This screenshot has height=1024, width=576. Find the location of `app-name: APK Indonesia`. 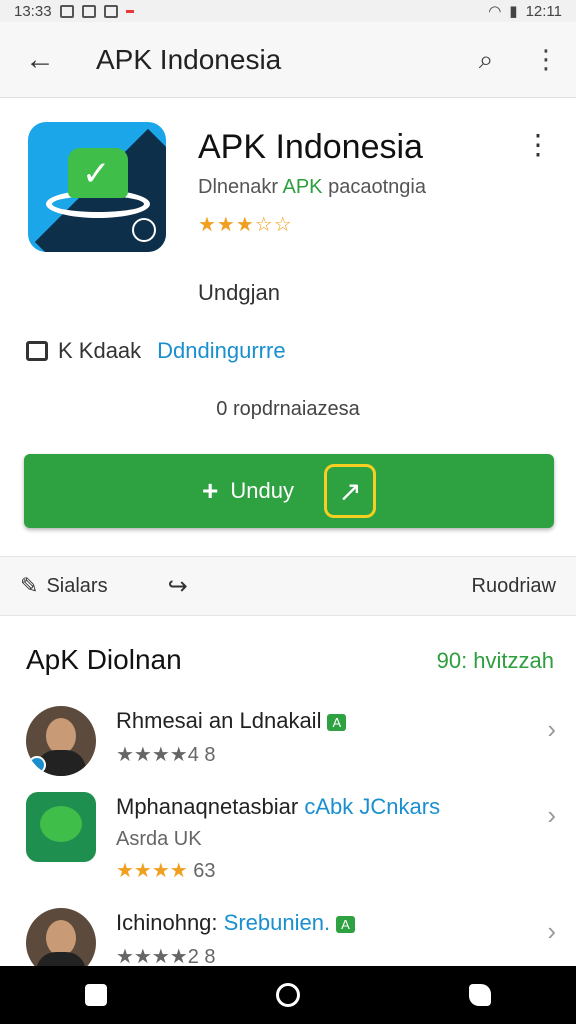

app-name: APK Indonesia is located at coordinates (310, 147).